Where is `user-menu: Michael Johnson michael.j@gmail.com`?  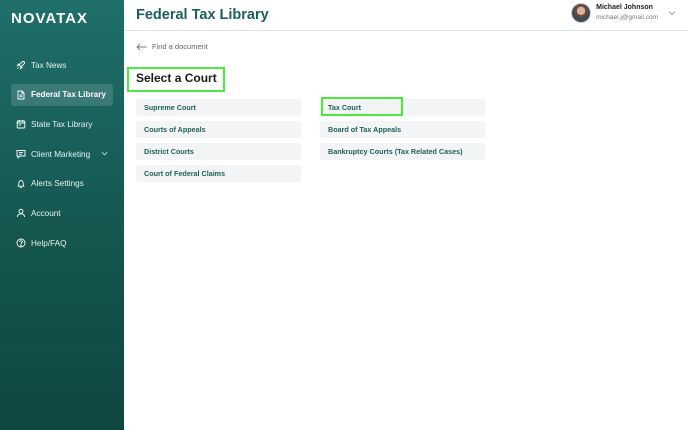
user-menu: Michael Johnson michael.j@gmail.com is located at coordinates (623, 13).